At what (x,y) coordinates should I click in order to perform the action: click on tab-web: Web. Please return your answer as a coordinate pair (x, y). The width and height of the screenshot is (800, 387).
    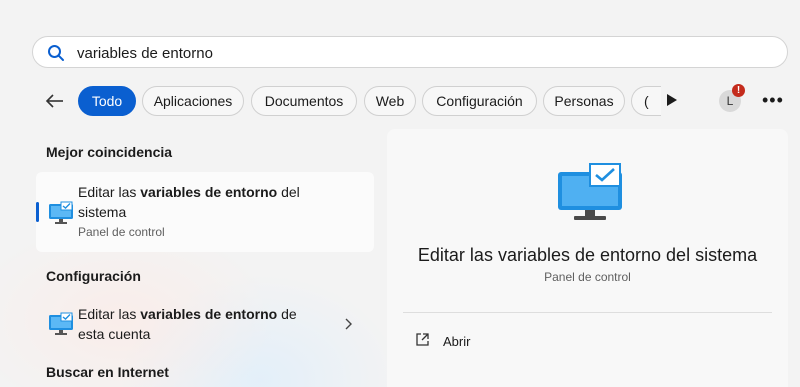
    Looking at the image, I should click on (390, 101).